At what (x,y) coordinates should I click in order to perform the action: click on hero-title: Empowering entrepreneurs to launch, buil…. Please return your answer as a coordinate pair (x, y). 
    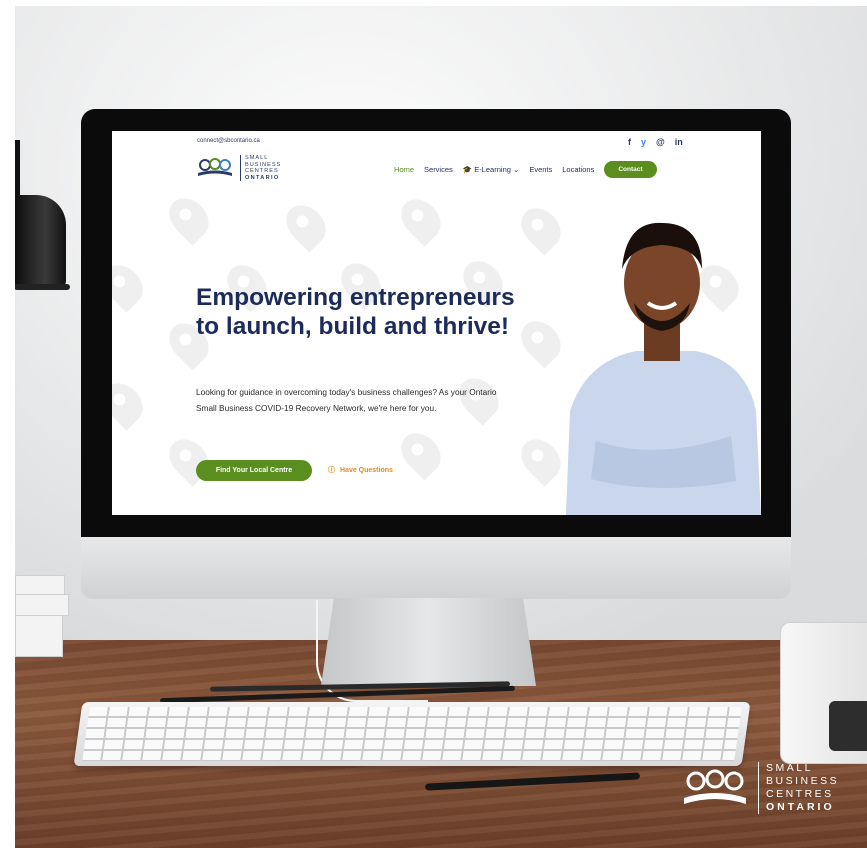
    Looking at the image, I should click on (355, 312).